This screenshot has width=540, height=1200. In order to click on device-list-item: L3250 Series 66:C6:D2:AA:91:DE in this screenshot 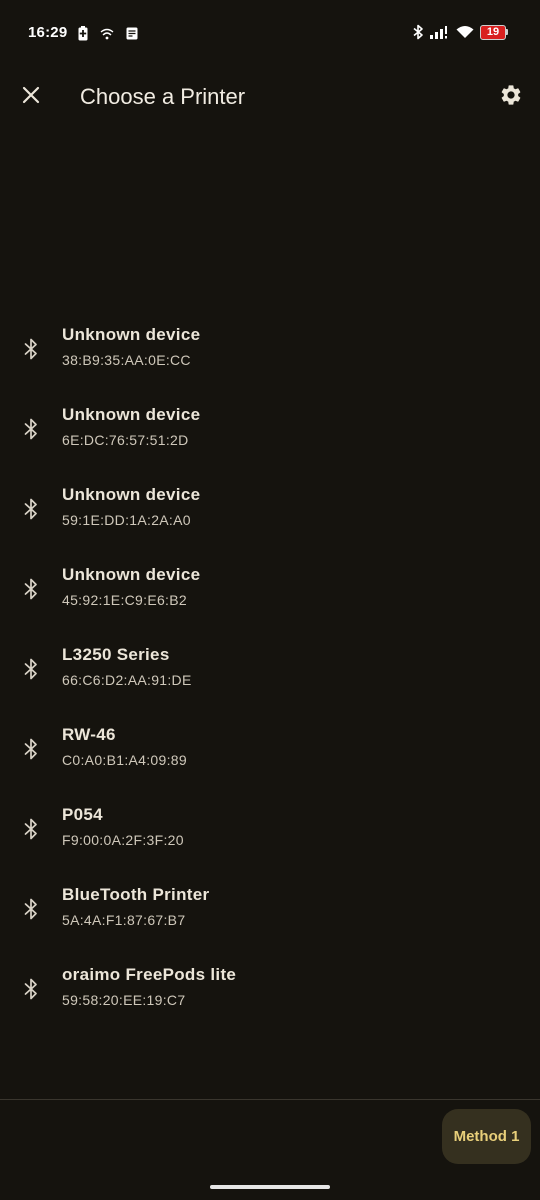, I will do `click(270, 668)`.